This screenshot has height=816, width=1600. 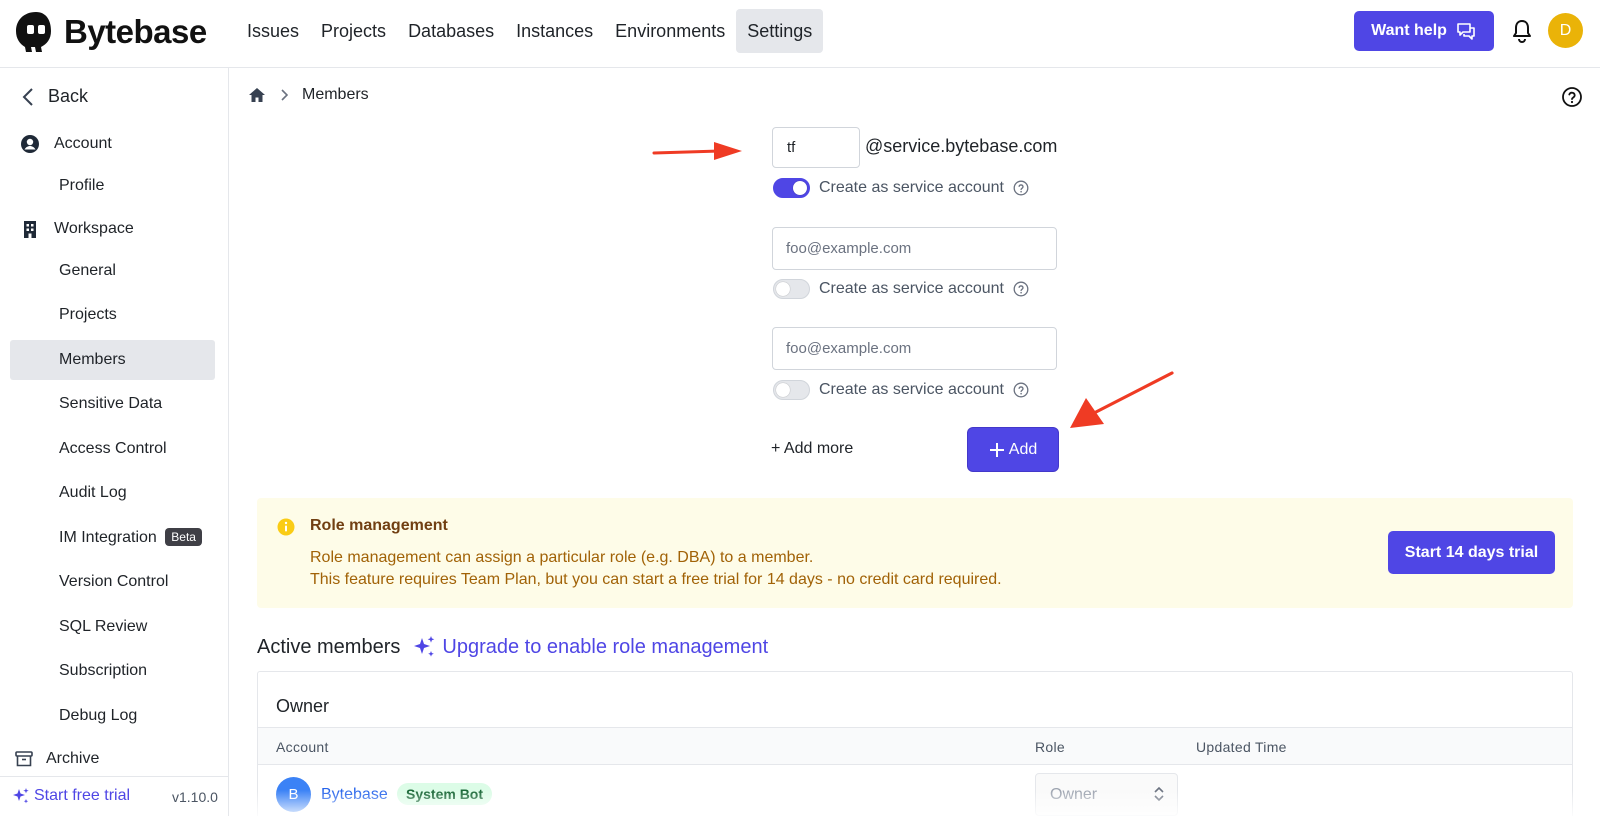 What do you see at coordinates (379, 525) in the screenshot?
I see `banner-title: Role management` at bounding box center [379, 525].